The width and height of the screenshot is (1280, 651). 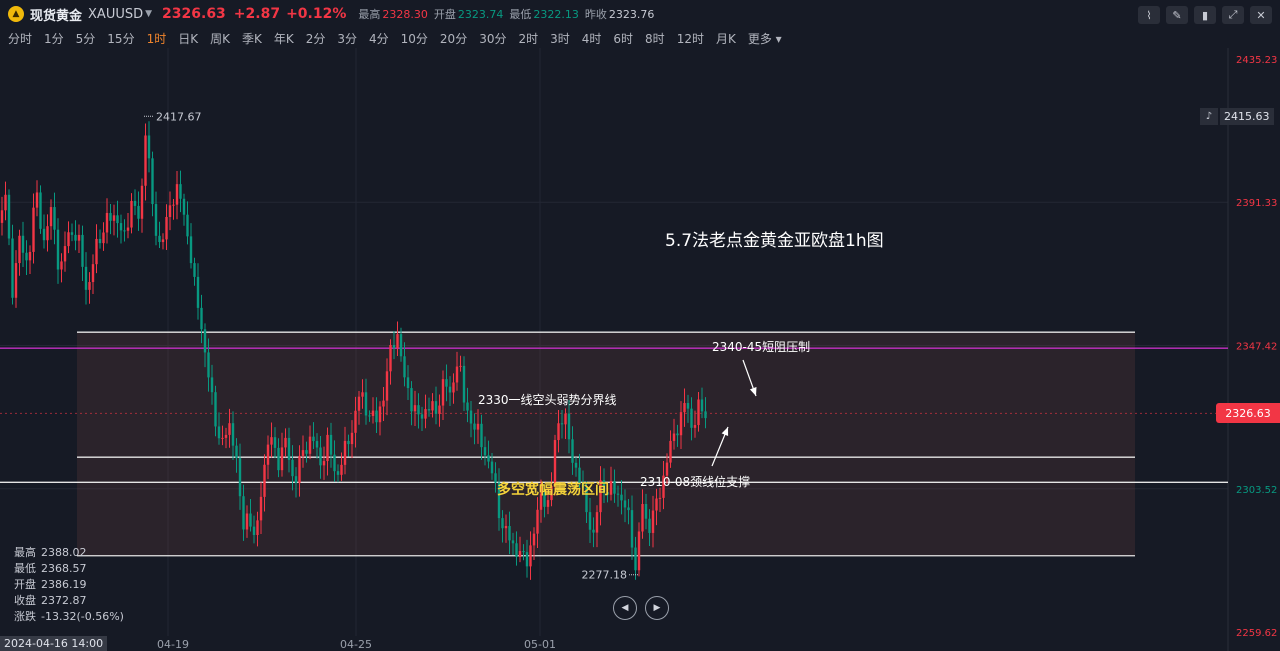 I want to click on interval-6: 周K, so click(x=220, y=38).